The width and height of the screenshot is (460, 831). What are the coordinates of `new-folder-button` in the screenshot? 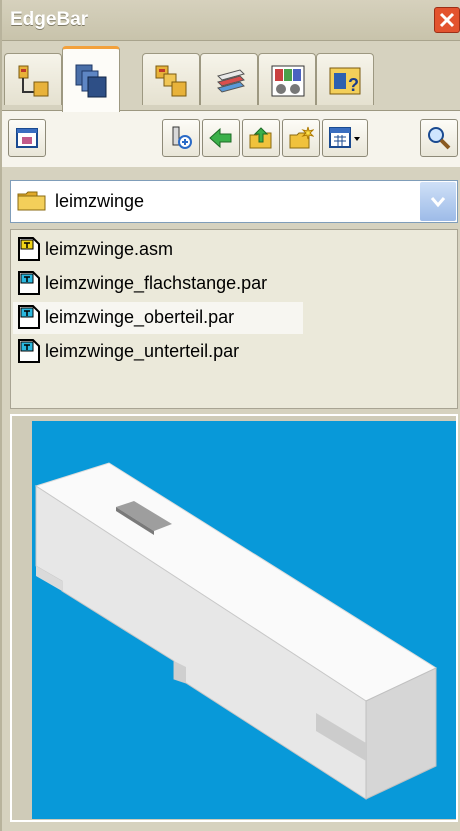 It's located at (301, 138).